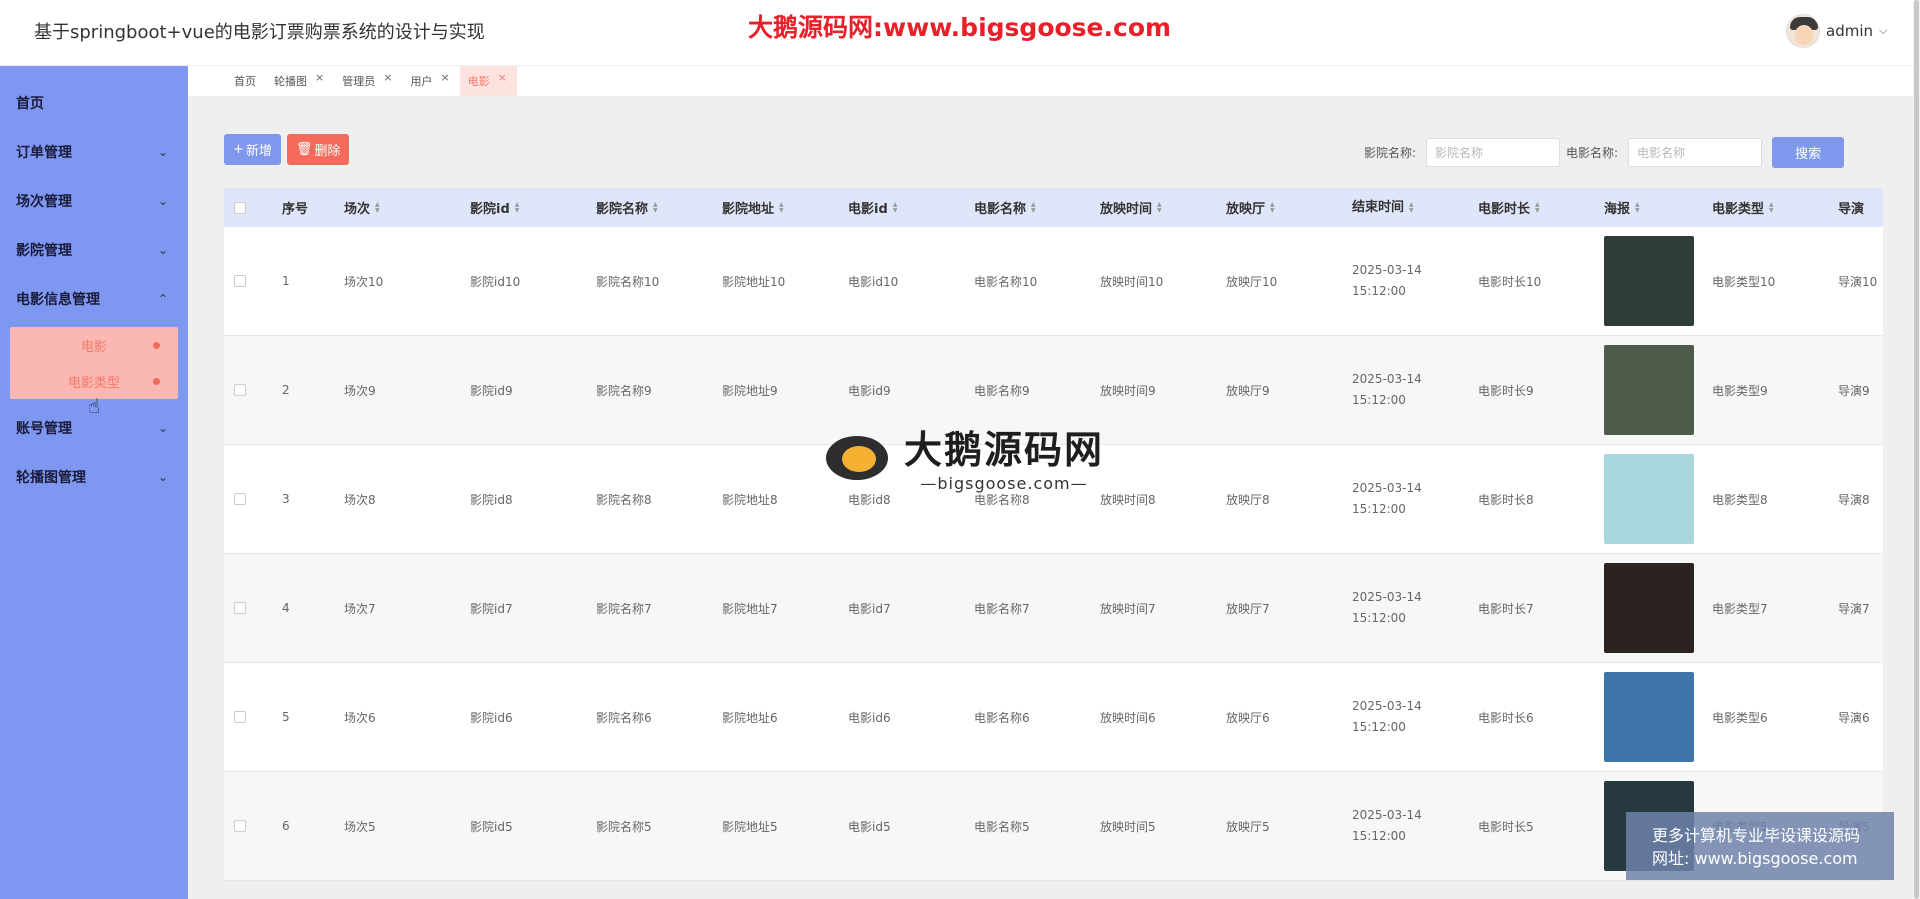 The width and height of the screenshot is (1920, 899). Describe the element at coordinates (911, 207) in the screenshot. I see `col-movie-id: 电影id ▲ ▼` at that location.